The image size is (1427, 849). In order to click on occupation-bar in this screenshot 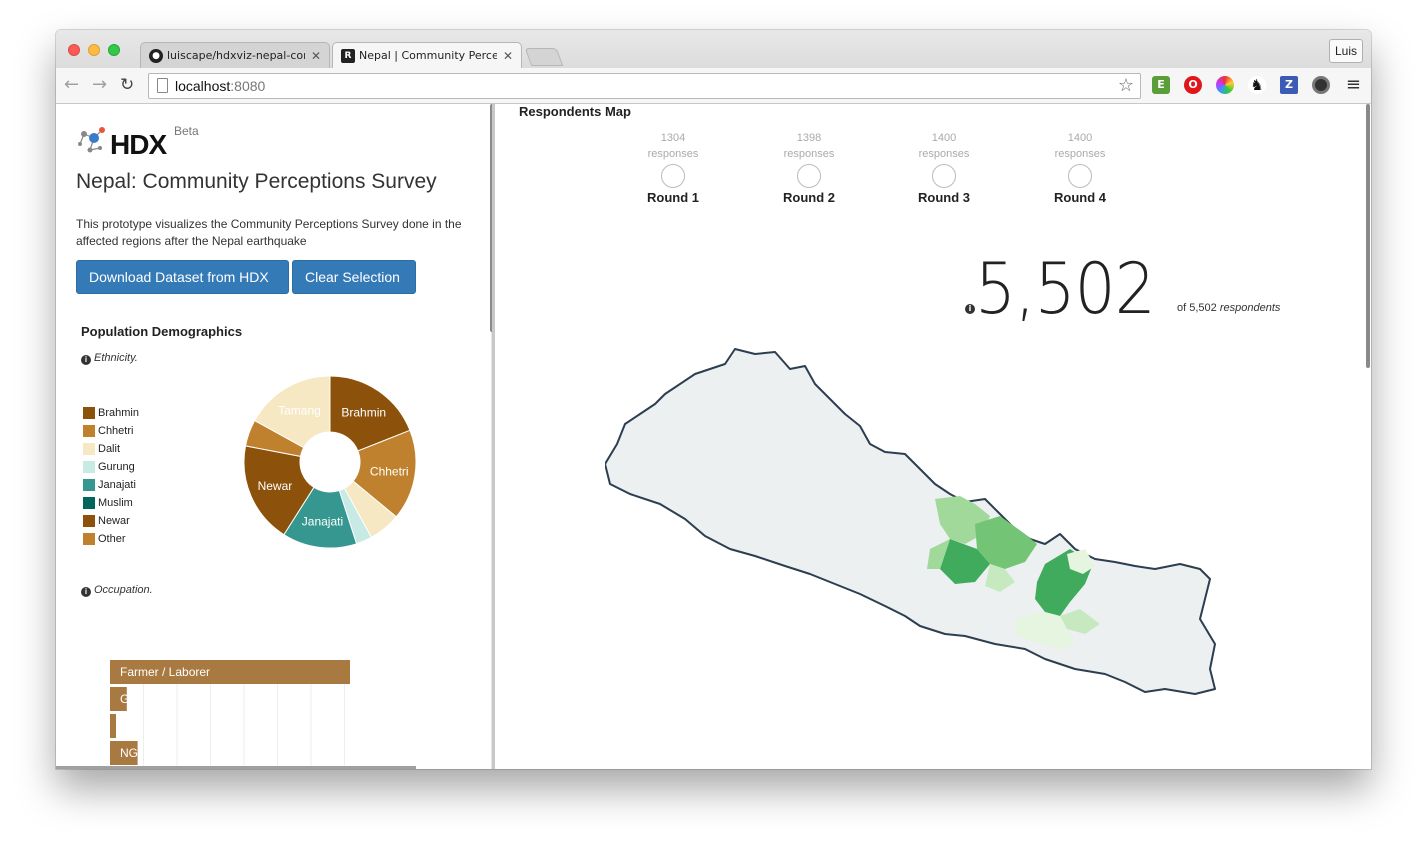, I will do `click(113, 726)`.